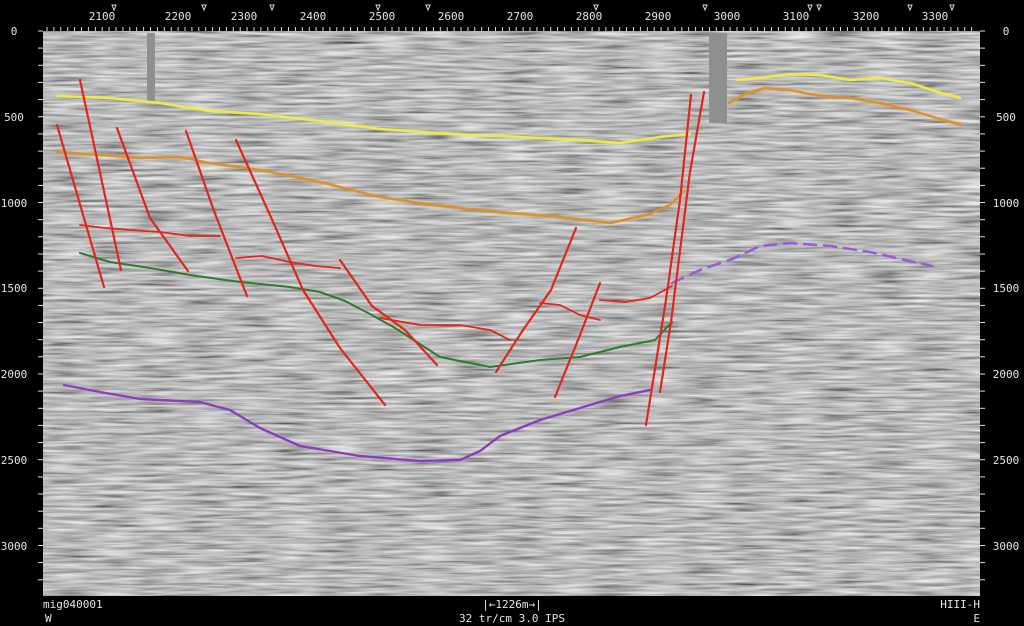 The image size is (1024, 626). I want to click on cdp-label: 2200, so click(178, 16).